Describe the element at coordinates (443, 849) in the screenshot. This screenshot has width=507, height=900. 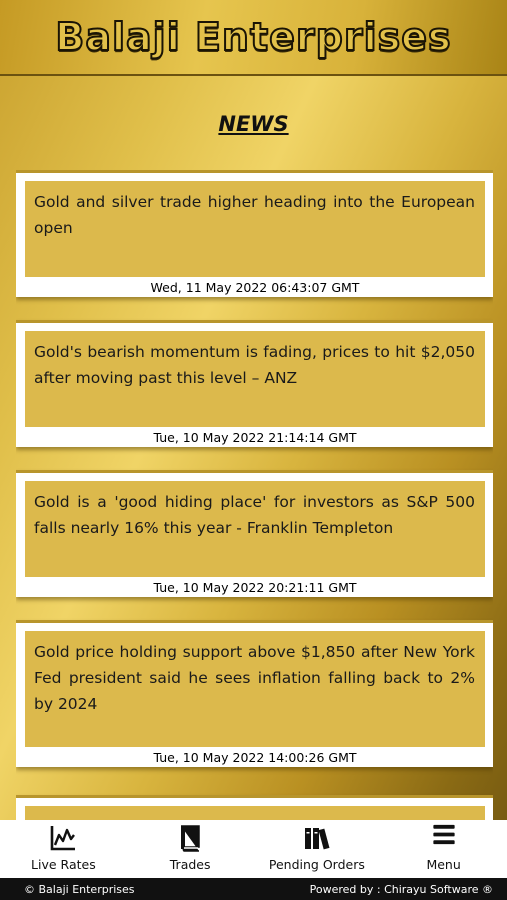
I see `nav-menu: Menu` at that location.